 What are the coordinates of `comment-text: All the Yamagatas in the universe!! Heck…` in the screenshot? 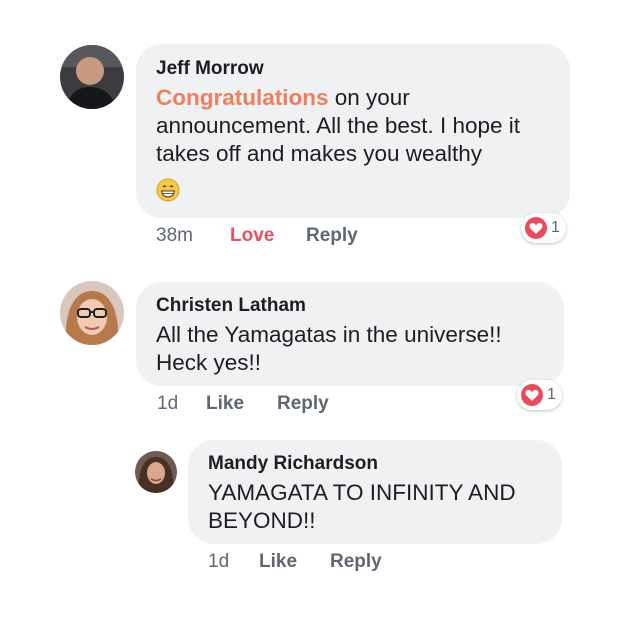 It's located at (329, 348).